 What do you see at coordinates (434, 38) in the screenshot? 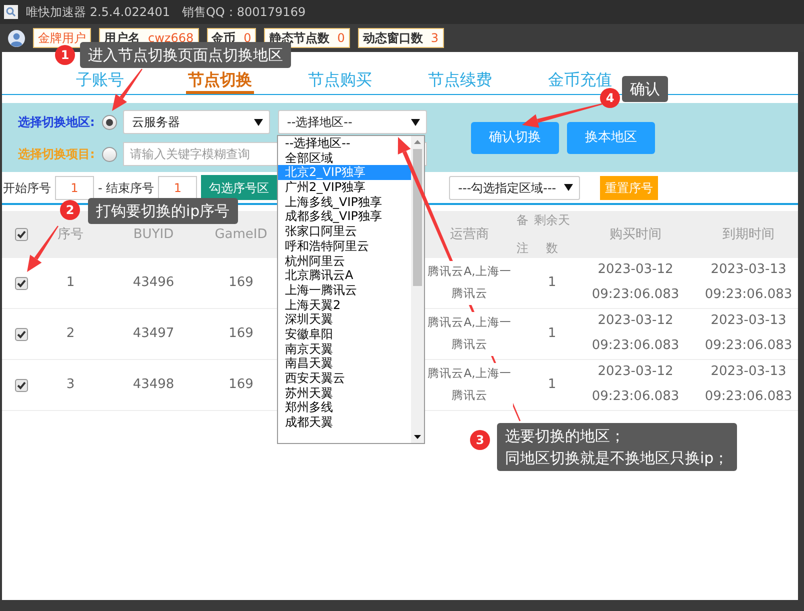
I see `stat-value: 3` at bounding box center [434, 38].